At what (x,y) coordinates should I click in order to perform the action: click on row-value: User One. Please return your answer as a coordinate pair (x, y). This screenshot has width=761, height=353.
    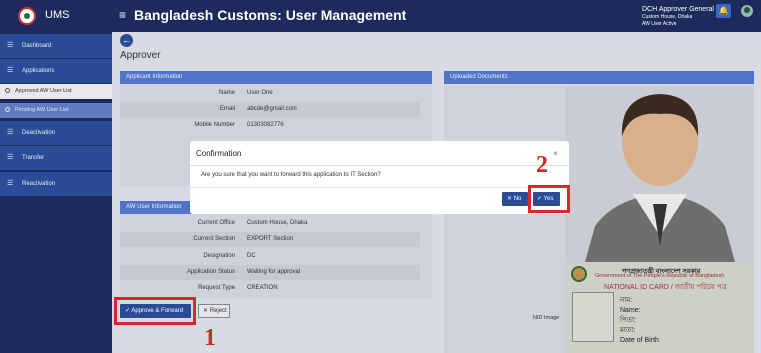
    Looking at the image, I should click on (260, 93).